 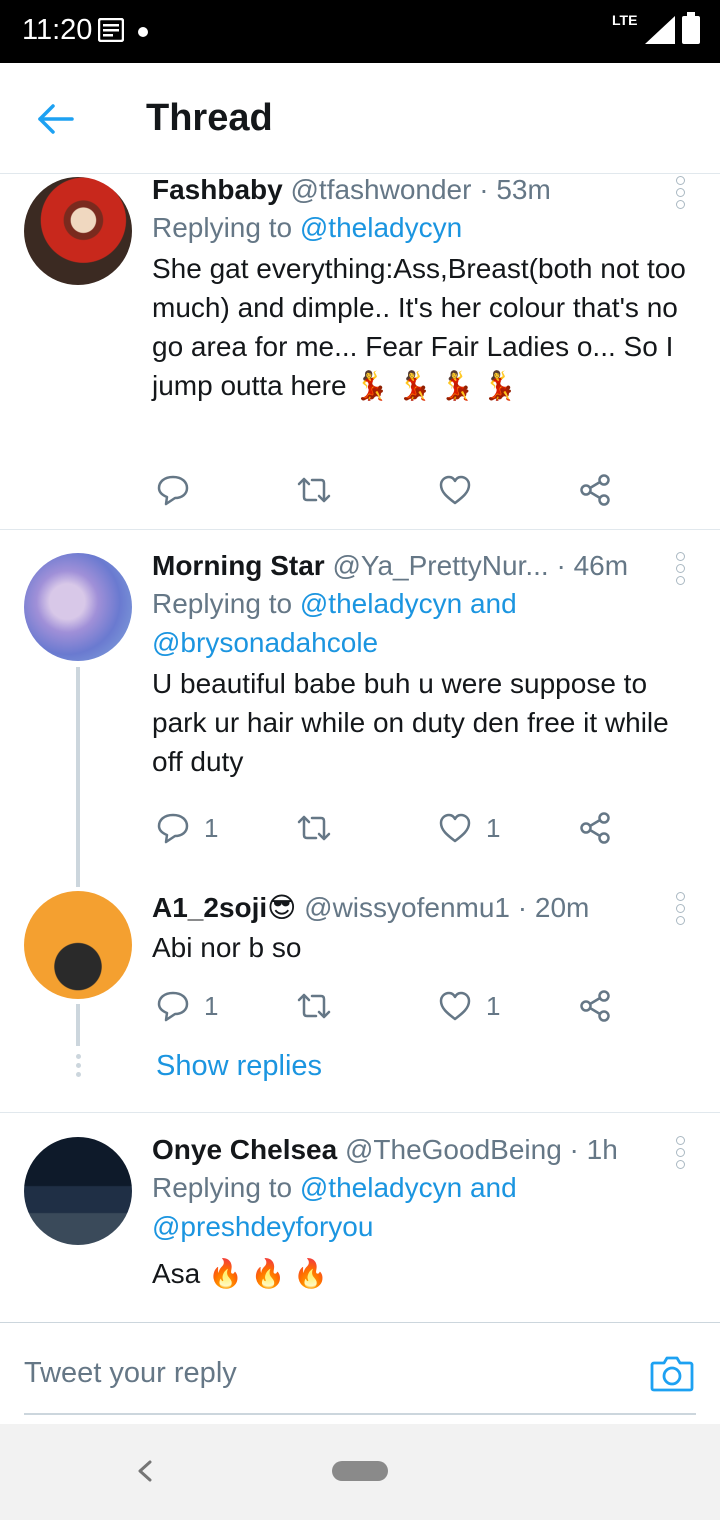 What do you see at coordinates (381, 189) in the screenshot?
I see `author-handle: @tfashwonder` at bounding box center [381, 189].